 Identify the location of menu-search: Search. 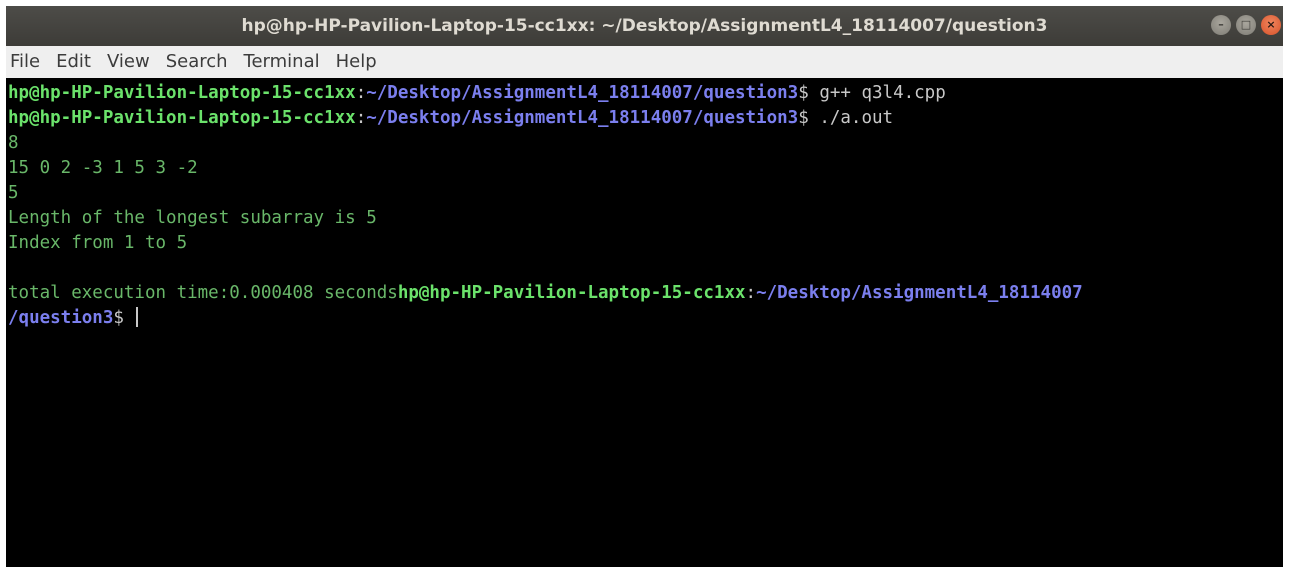
(197, 62).